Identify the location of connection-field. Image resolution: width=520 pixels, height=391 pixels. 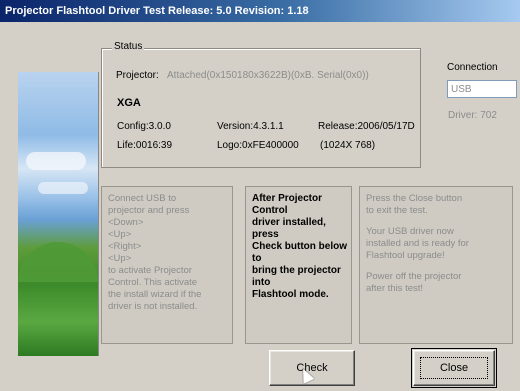
(482, 89).